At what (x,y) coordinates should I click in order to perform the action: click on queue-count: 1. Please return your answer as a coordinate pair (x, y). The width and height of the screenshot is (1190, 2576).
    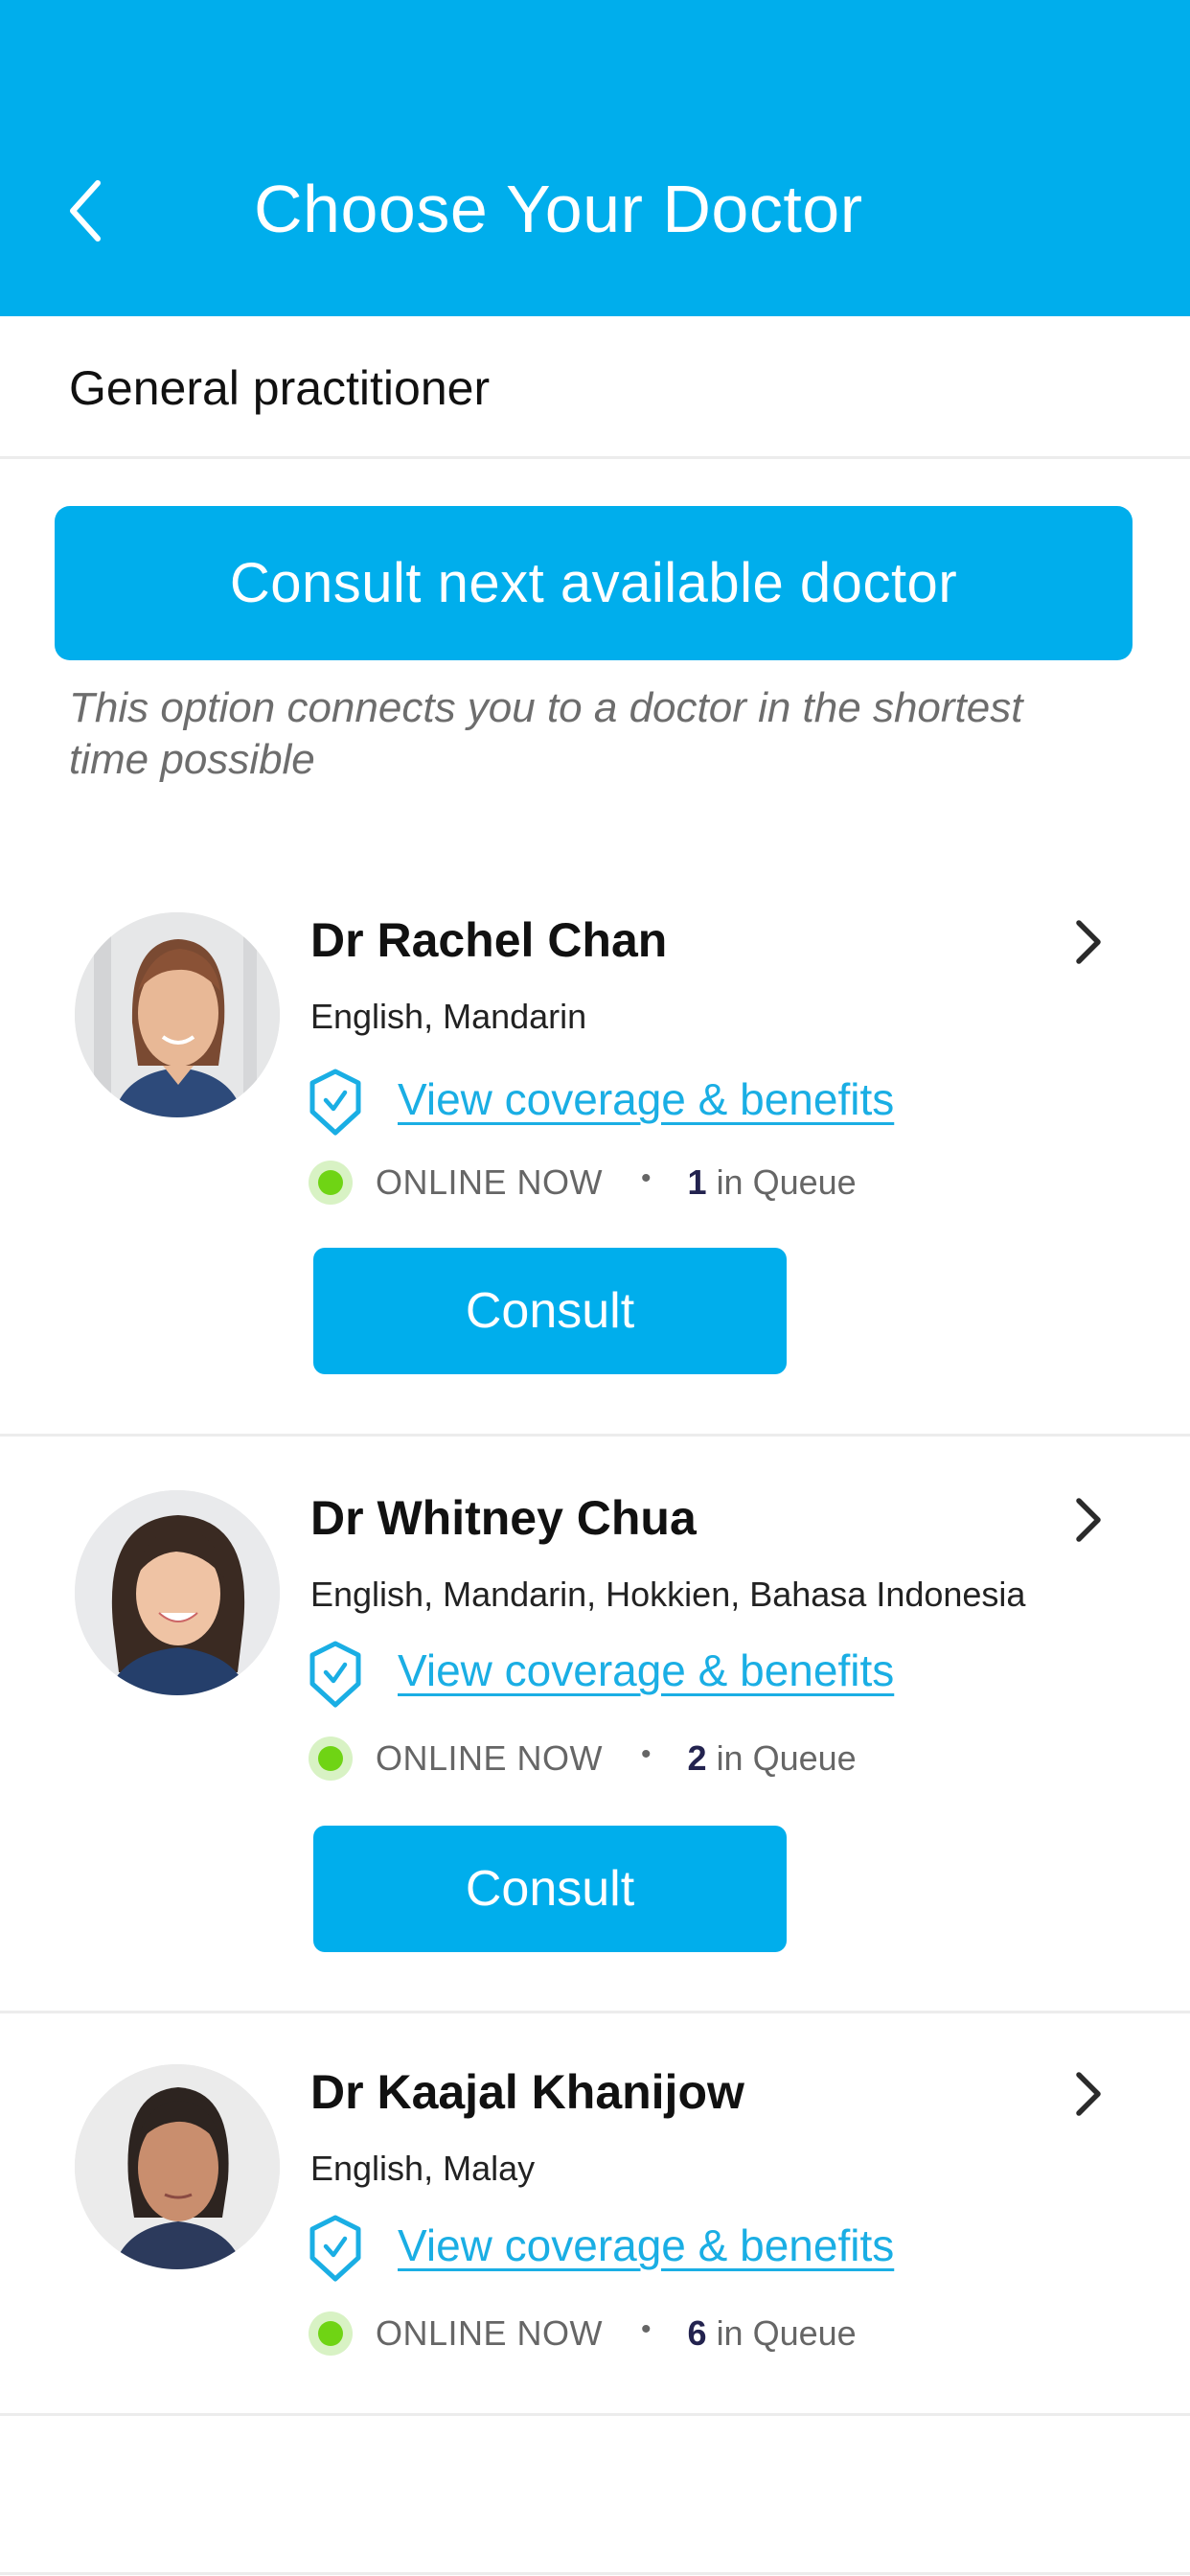
    Looking at the image, I should click on (697, 1182).